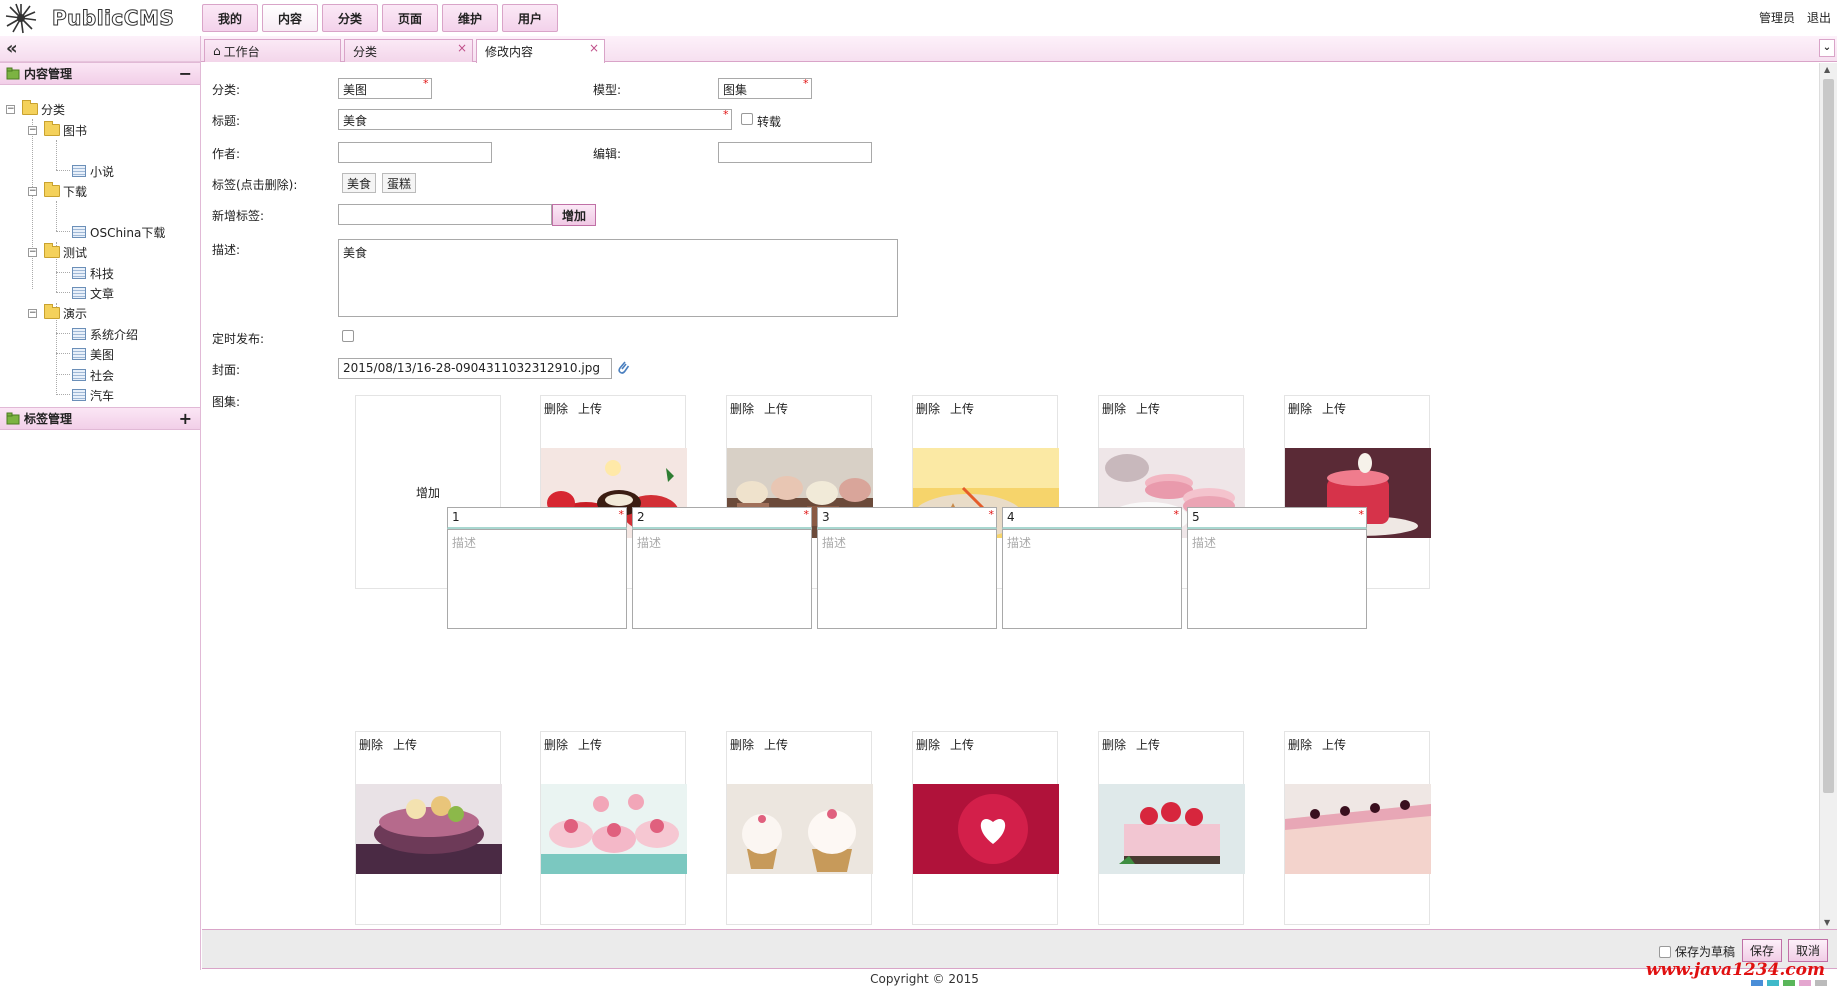  Describe the element at coordinates (99, 18) in the screenshot. I see `logo: PublicCMS` at that location.